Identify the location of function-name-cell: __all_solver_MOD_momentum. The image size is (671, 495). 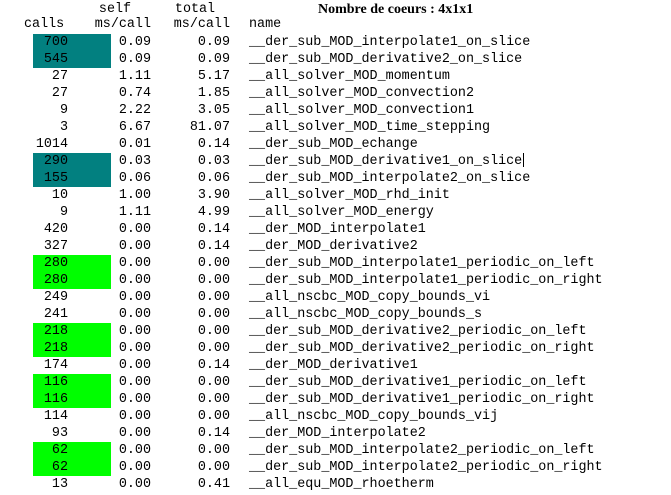
(349, 76).